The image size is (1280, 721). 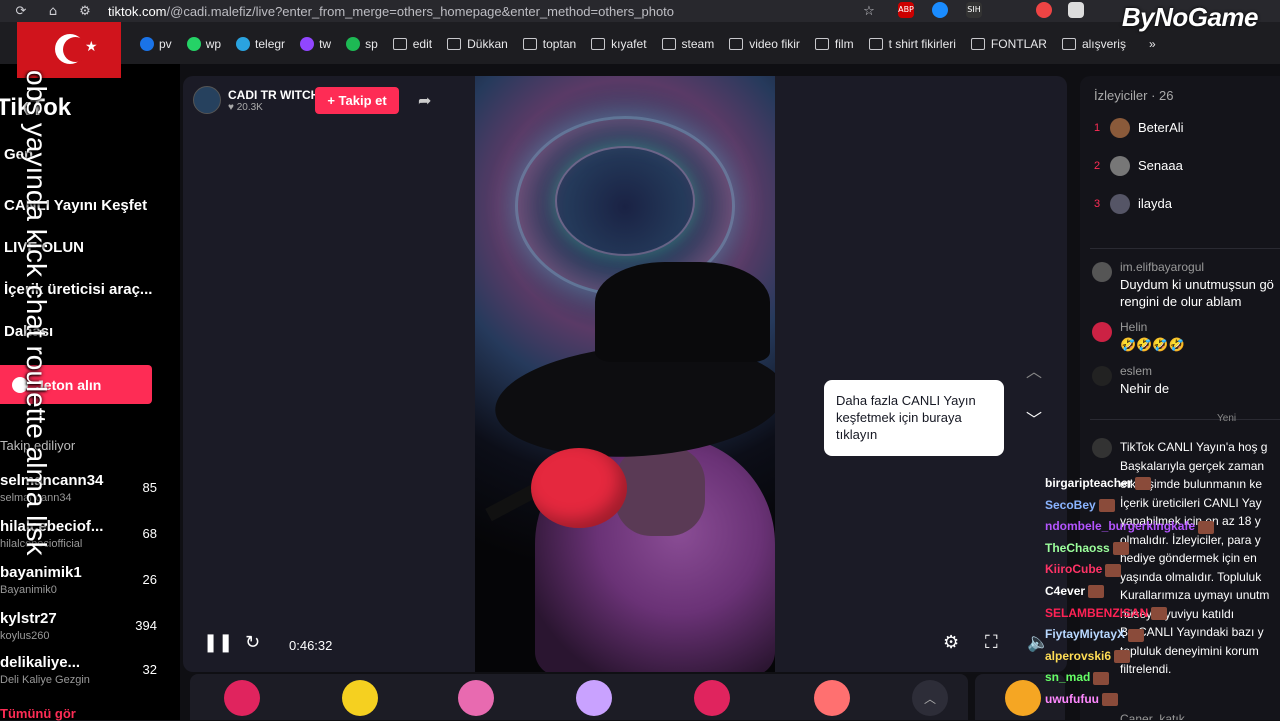 What do you see at coordinates (579, 488) in the screenshot?
I see `microphone` at bounding box center [579, 488].